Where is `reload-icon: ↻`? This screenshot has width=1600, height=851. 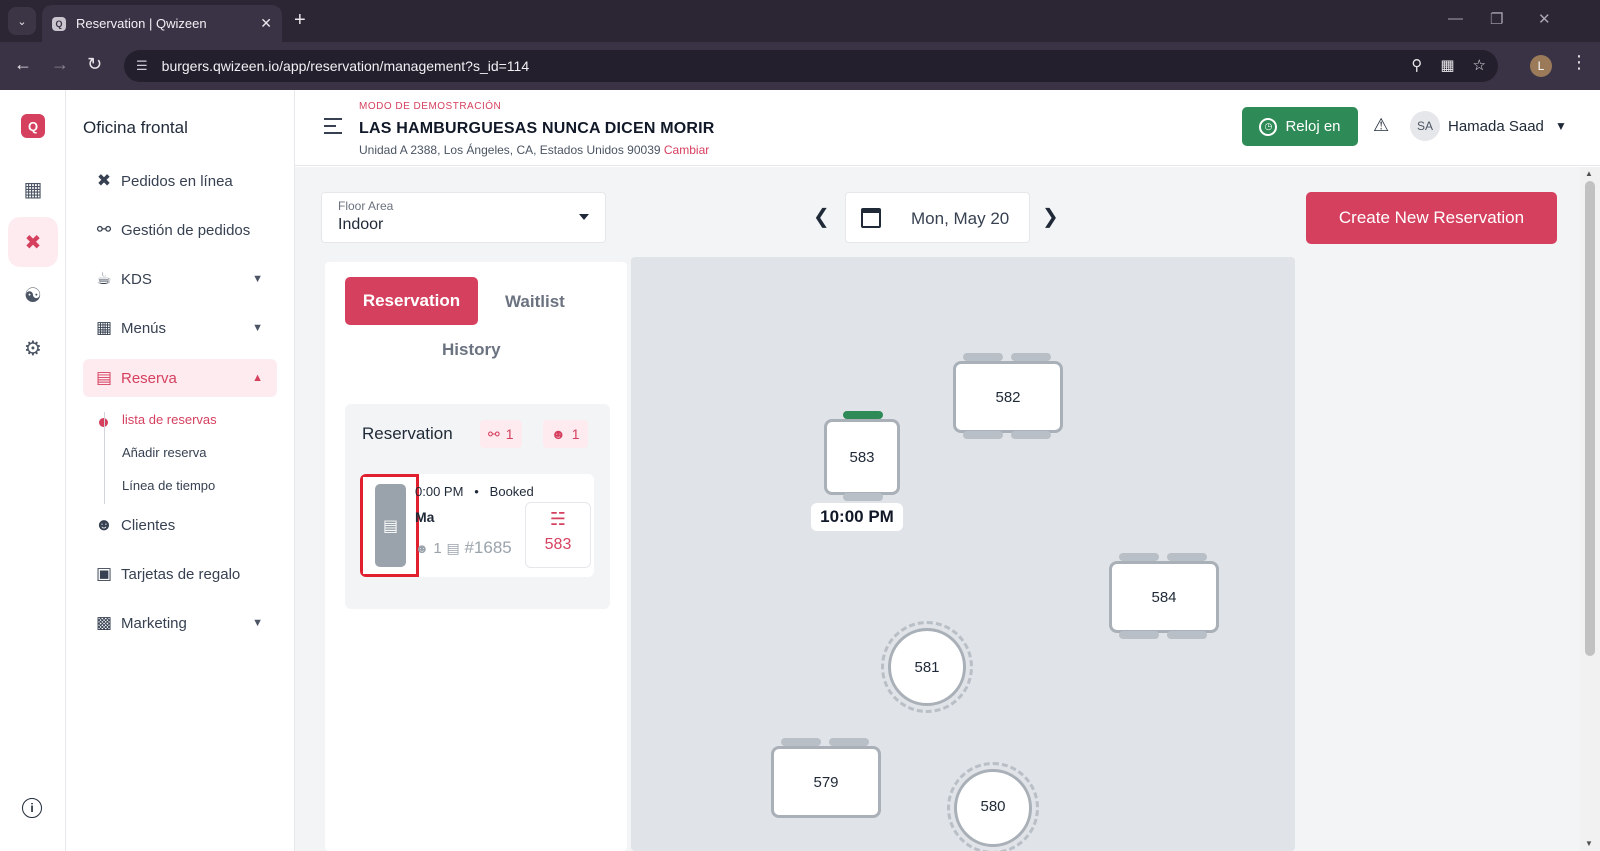
reload-icon: ↻ is located at coordinates (94, 64).